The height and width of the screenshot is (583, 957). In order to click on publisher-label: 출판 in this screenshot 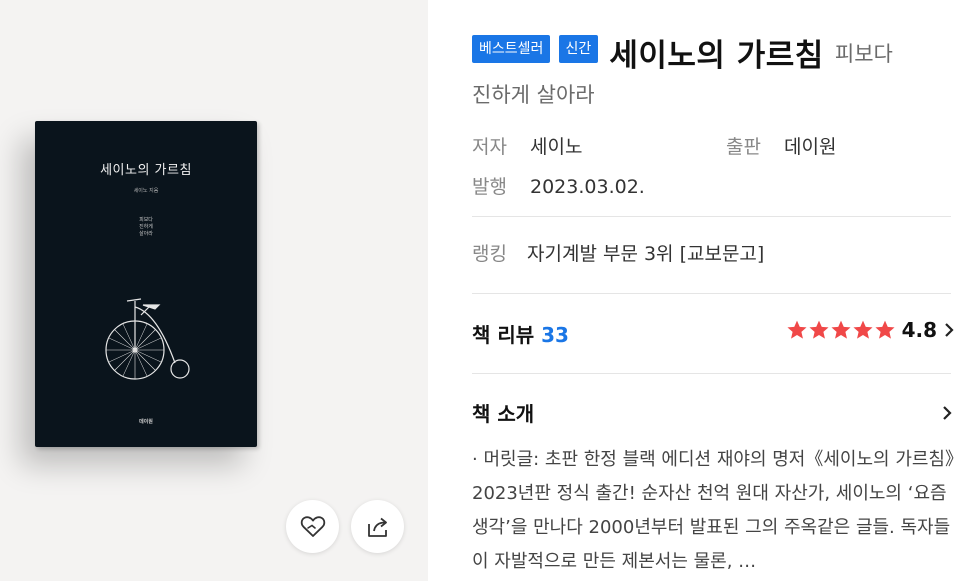, I will do `click(743, 147)`.